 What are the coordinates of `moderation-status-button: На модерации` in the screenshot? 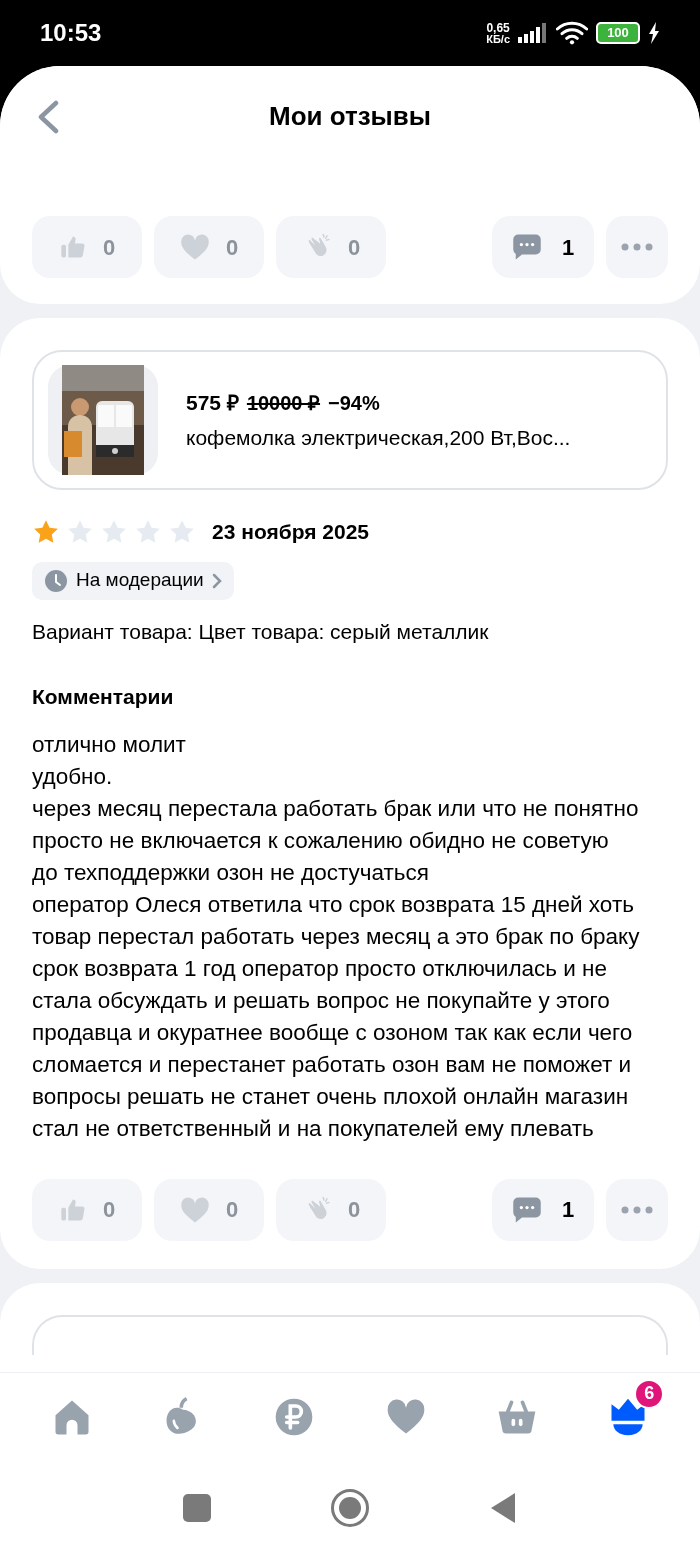 It's located at (133, 580).